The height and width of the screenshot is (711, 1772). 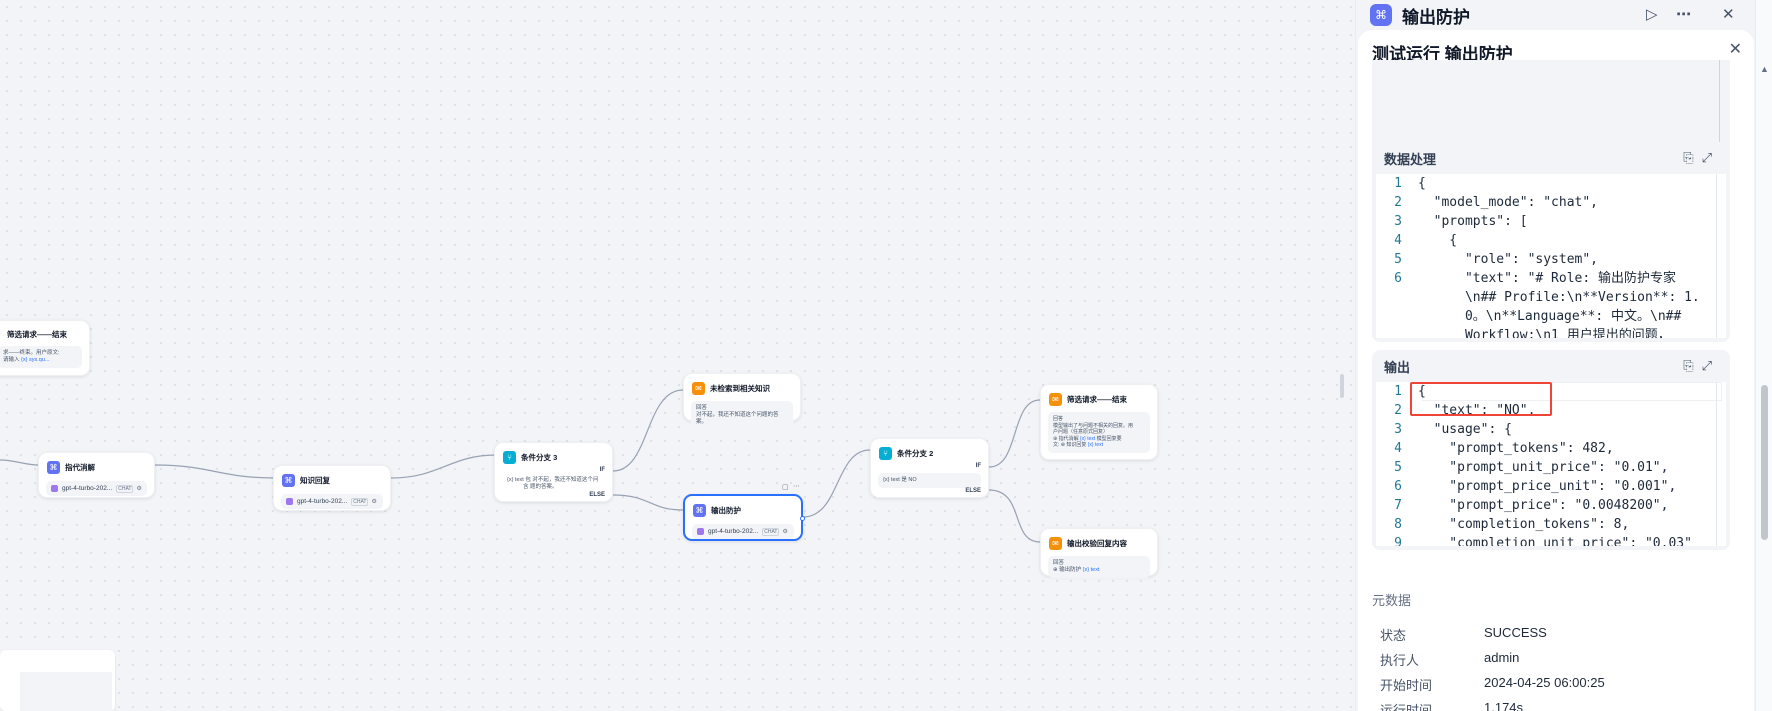 What do you see at coordinates (1097, 399) in the screenshot?
I see `node-title: 筛选请求——结束` at bounding box center [1097, 399].